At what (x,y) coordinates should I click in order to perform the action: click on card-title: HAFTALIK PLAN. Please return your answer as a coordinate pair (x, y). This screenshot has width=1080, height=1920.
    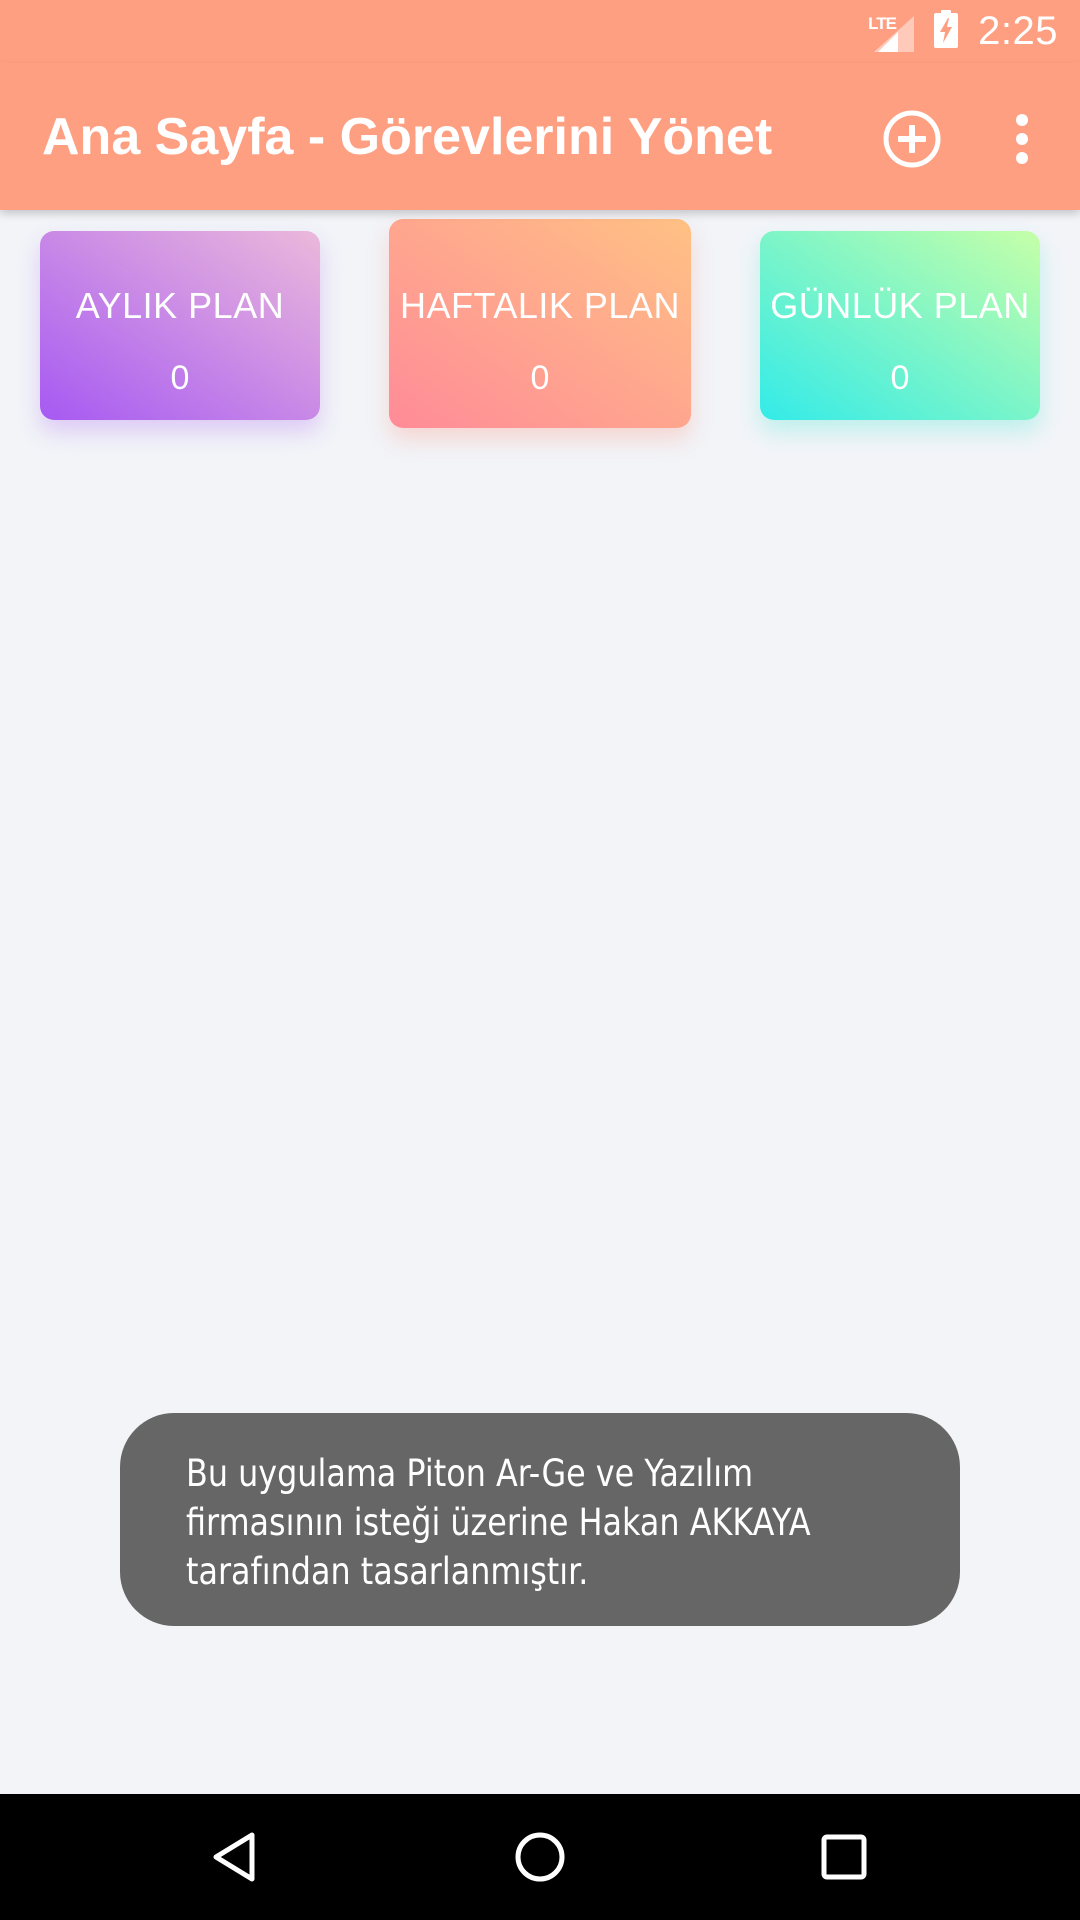
    Looking at the image, I should click on (540, 305).